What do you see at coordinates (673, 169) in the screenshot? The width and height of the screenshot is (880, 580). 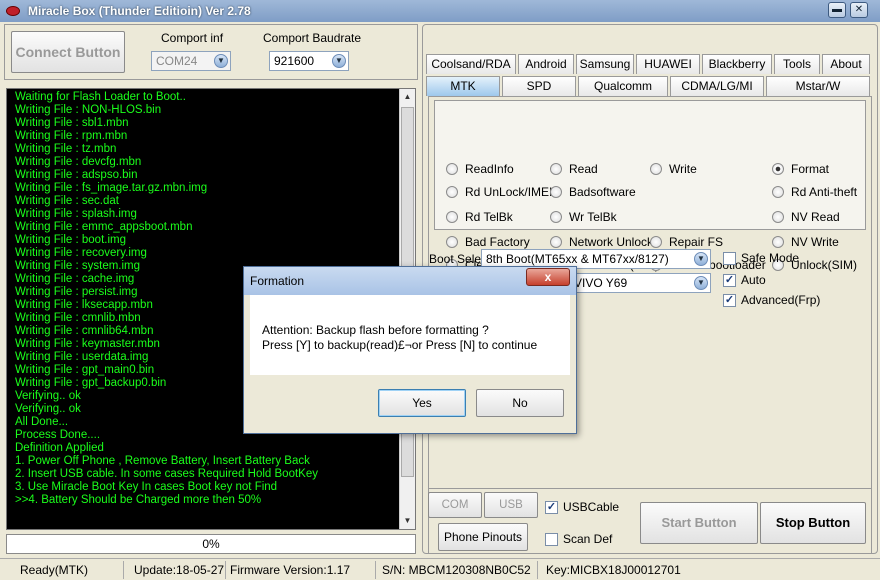 I see `radio-write: Write` at bounding box center [673, 169].